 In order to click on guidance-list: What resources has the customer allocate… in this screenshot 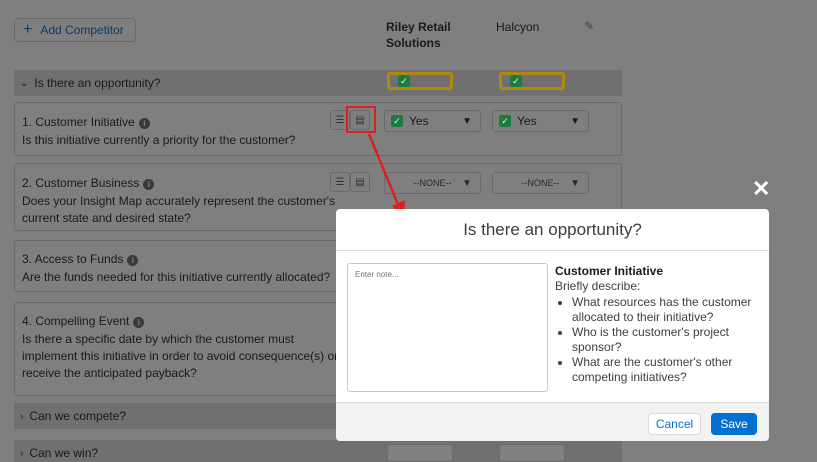, I will do `click(657, 340)`.